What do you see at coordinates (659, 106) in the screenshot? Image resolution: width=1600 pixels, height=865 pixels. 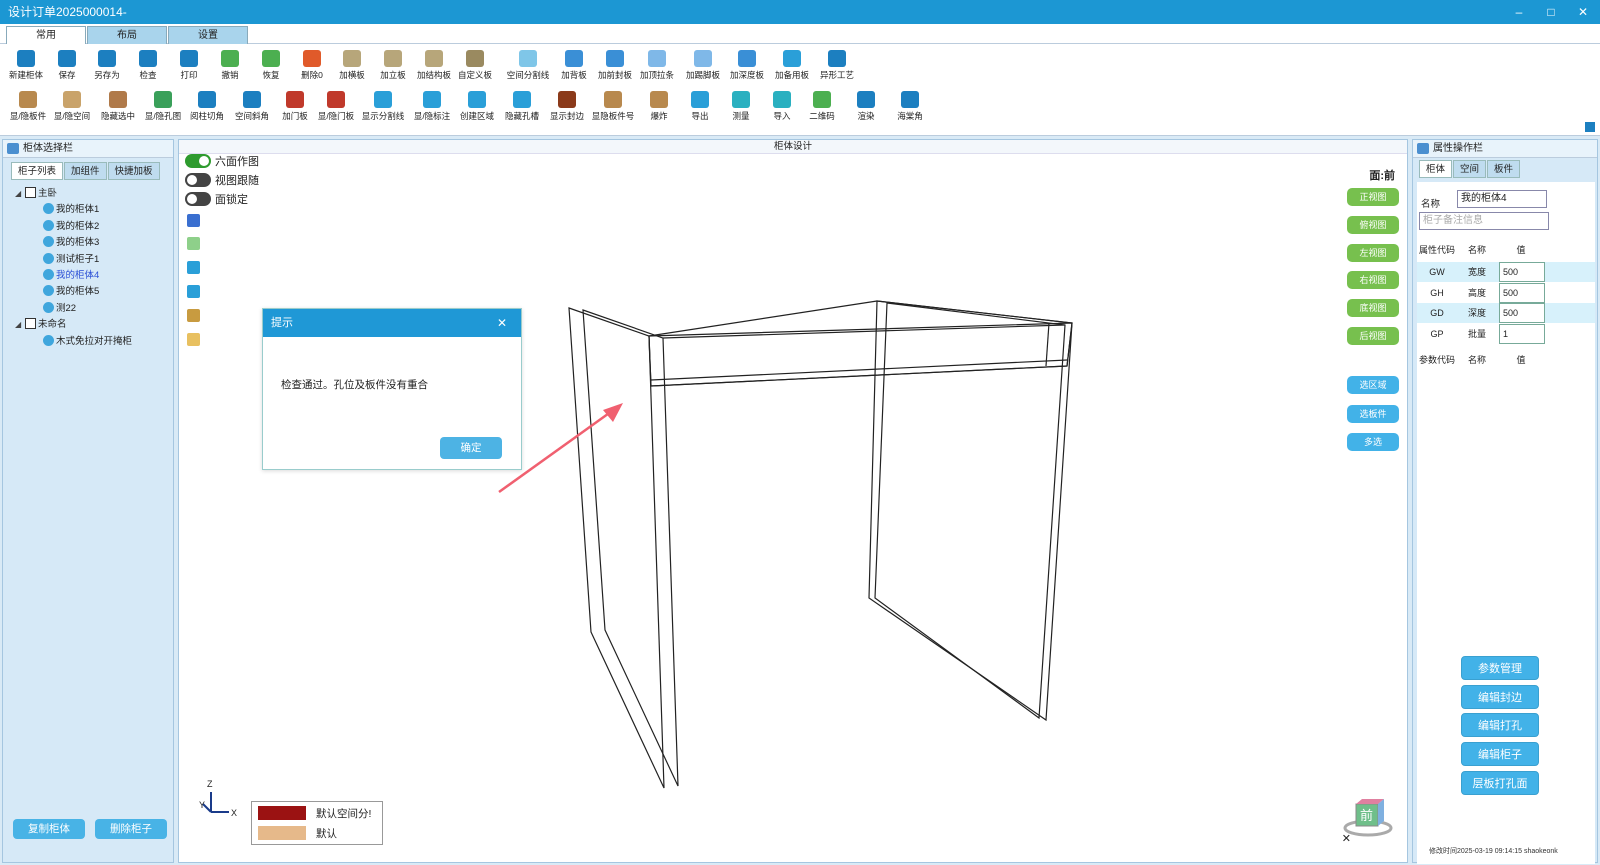 I see `ribbon-button: 爆炸` at bounding box center [659, 106].